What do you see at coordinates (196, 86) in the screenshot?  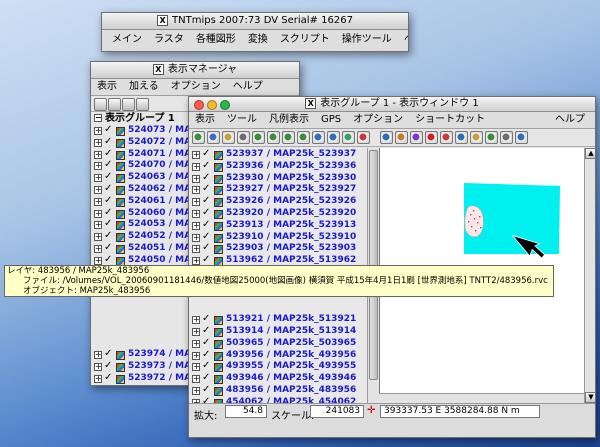 I see `dm-menu-options: オプション` at bounding box center [196, 86].